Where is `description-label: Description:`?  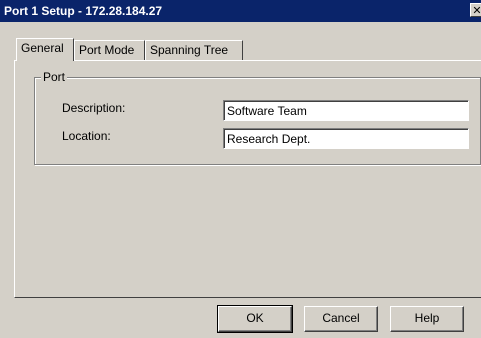
description-label: Description: is located at coordinates (94, 108).